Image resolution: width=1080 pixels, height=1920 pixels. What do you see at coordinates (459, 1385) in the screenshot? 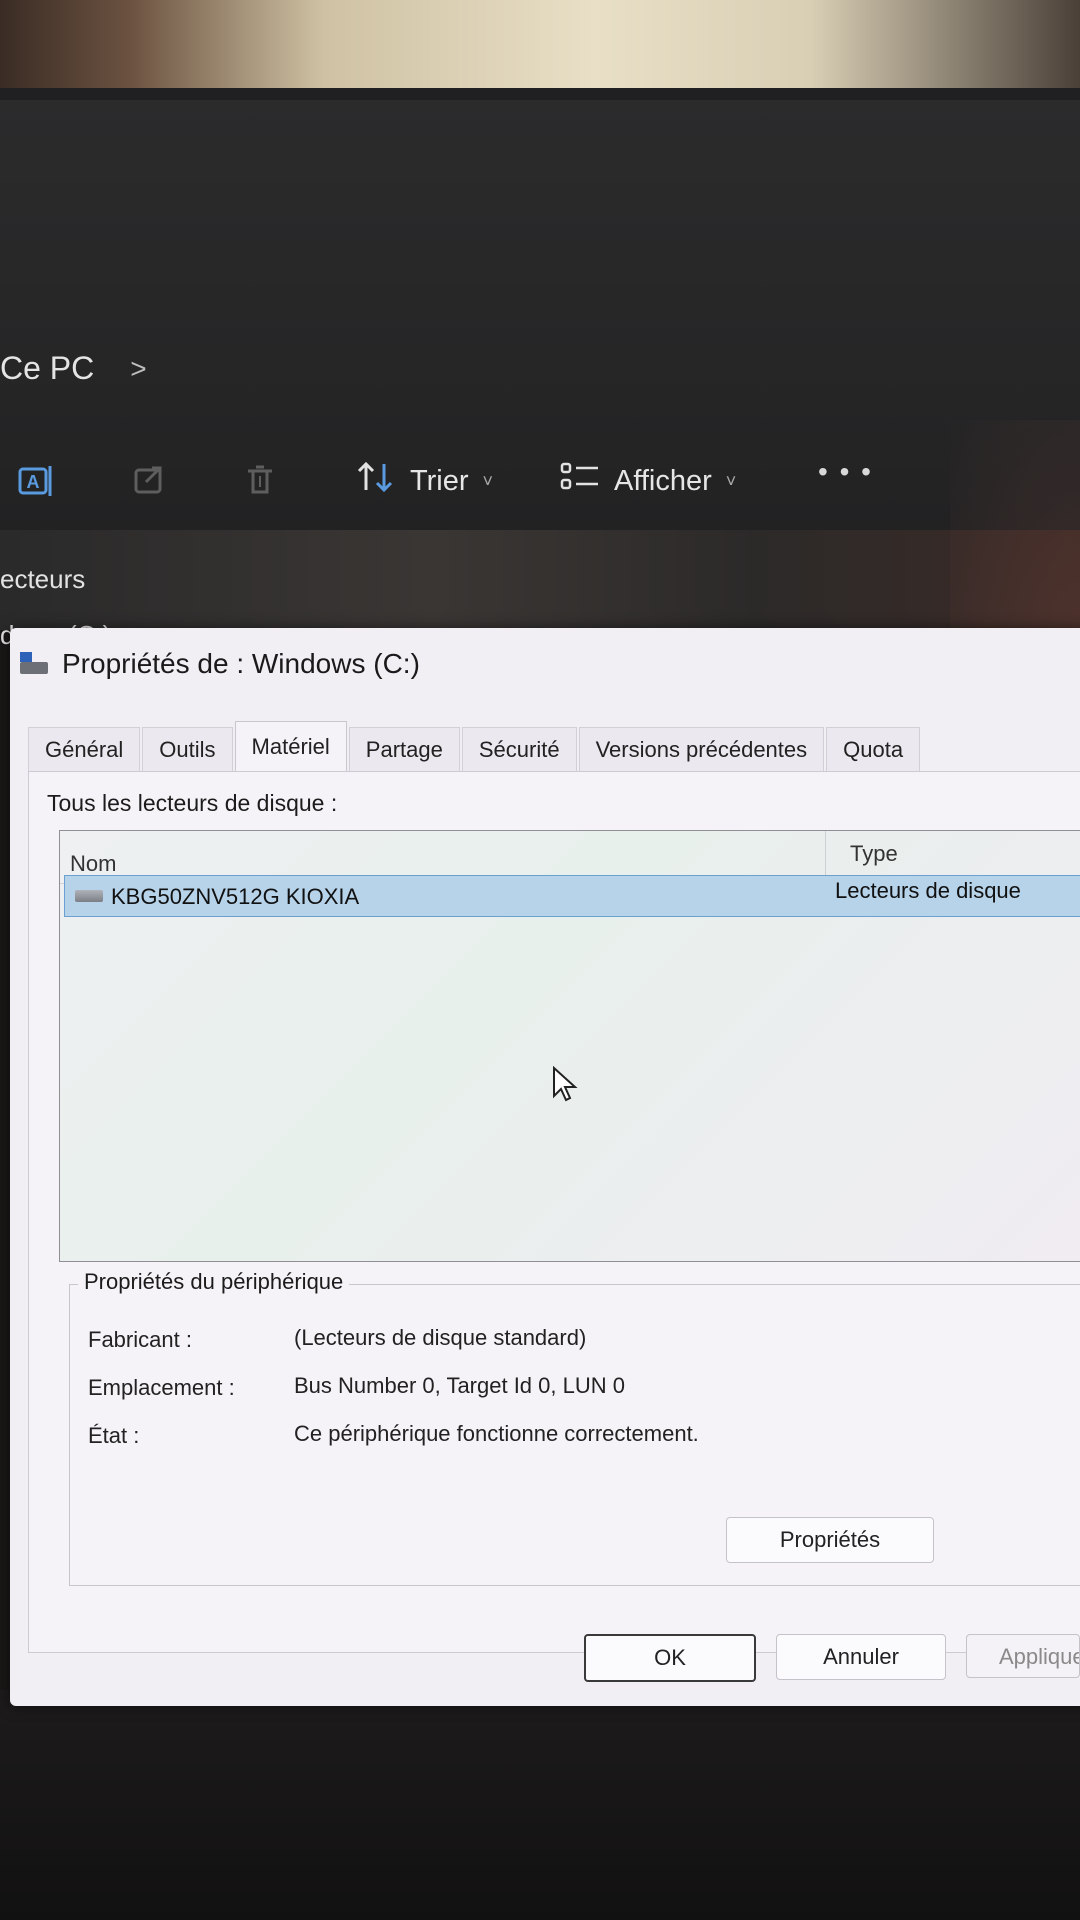
I see `location-value: Bus Number 0, Target Id 0, LUN 0` at bounding box center [459, 1385].